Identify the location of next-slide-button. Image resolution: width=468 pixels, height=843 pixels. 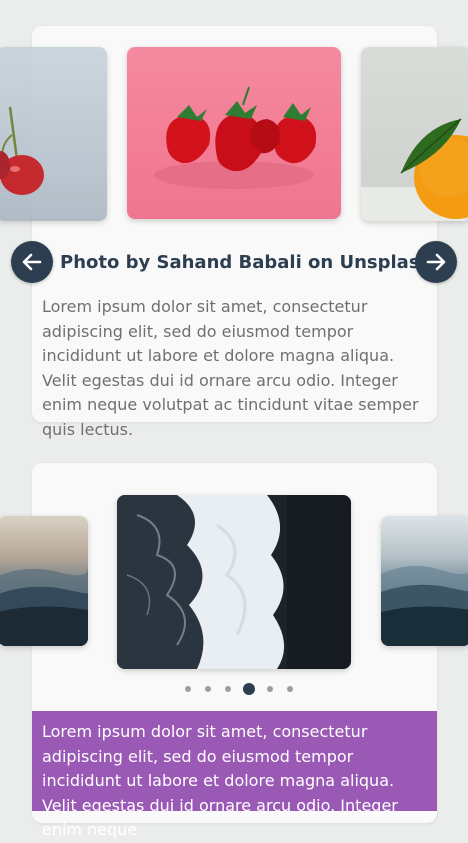
(436, 262).